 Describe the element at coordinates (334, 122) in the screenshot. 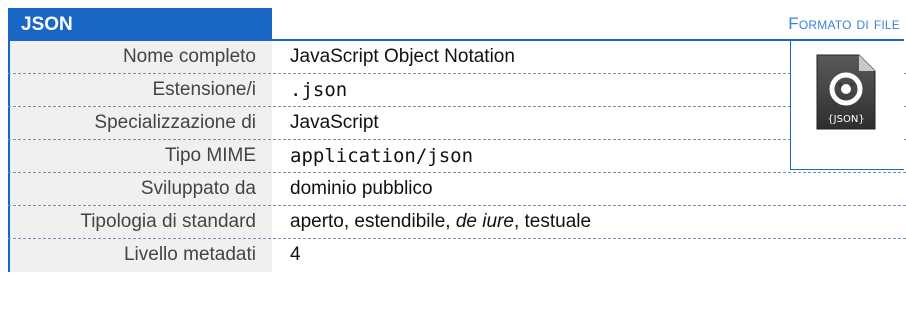

I see `row-value: JavaScript` at that location.